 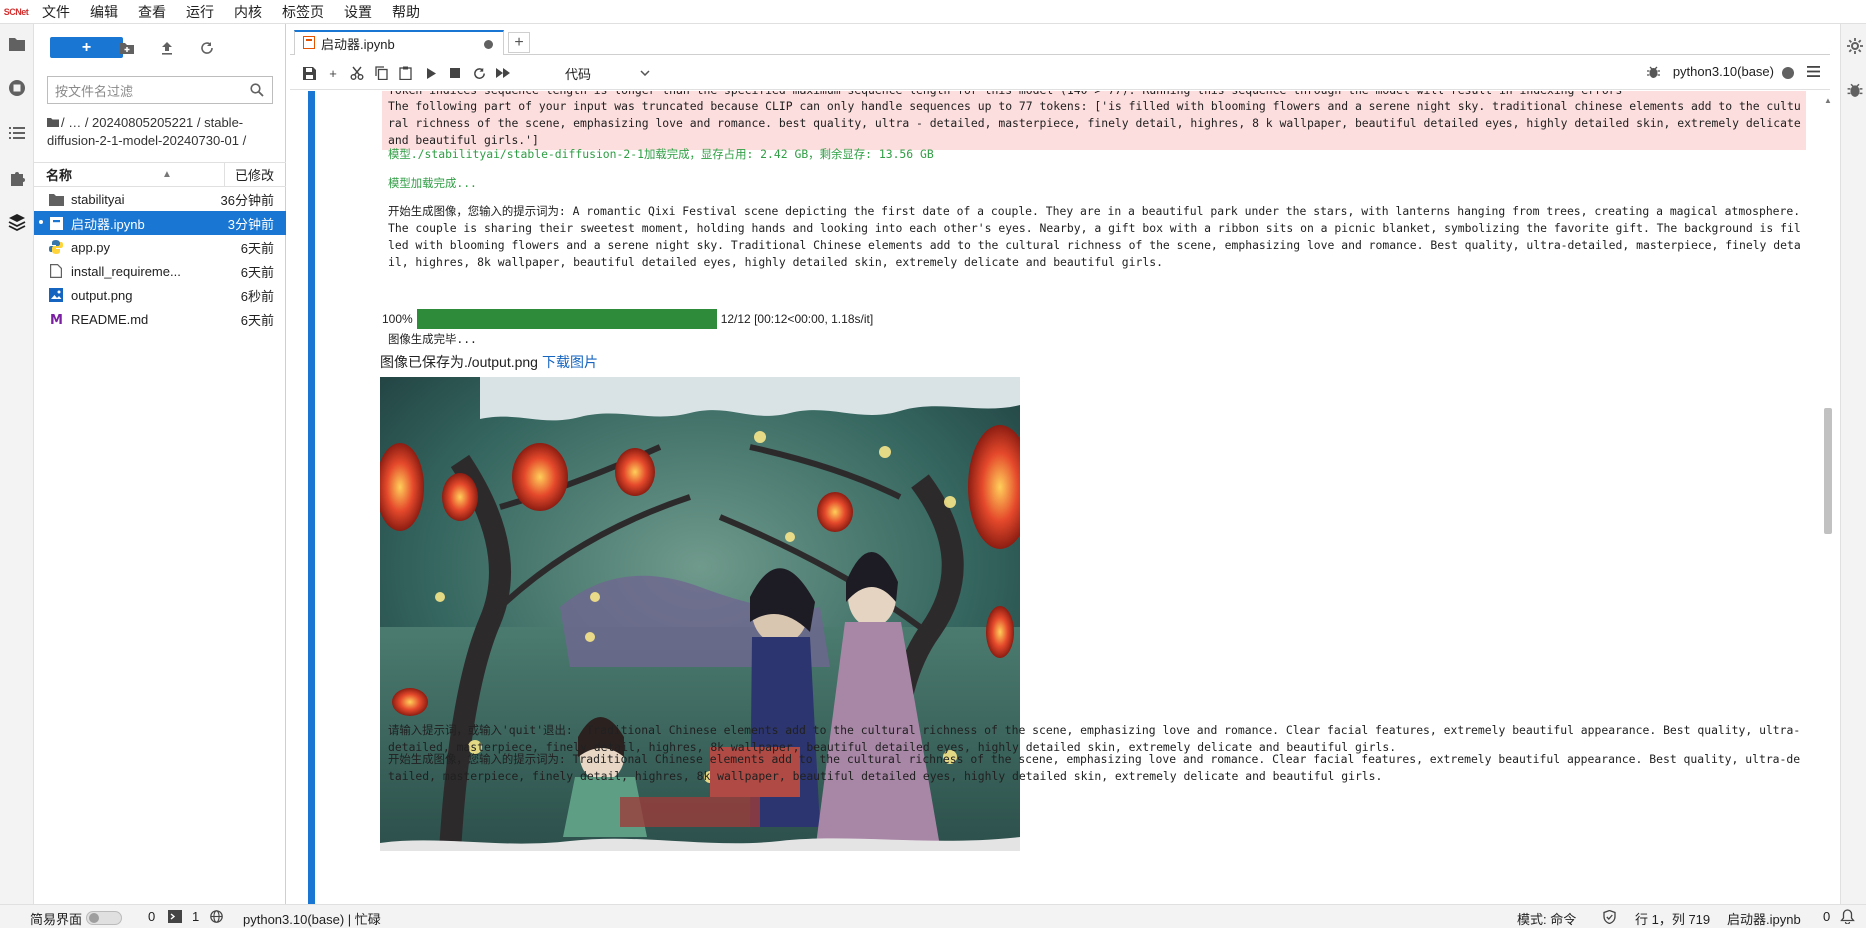 I want to click on progress-bar, so click(x=566, y=319).